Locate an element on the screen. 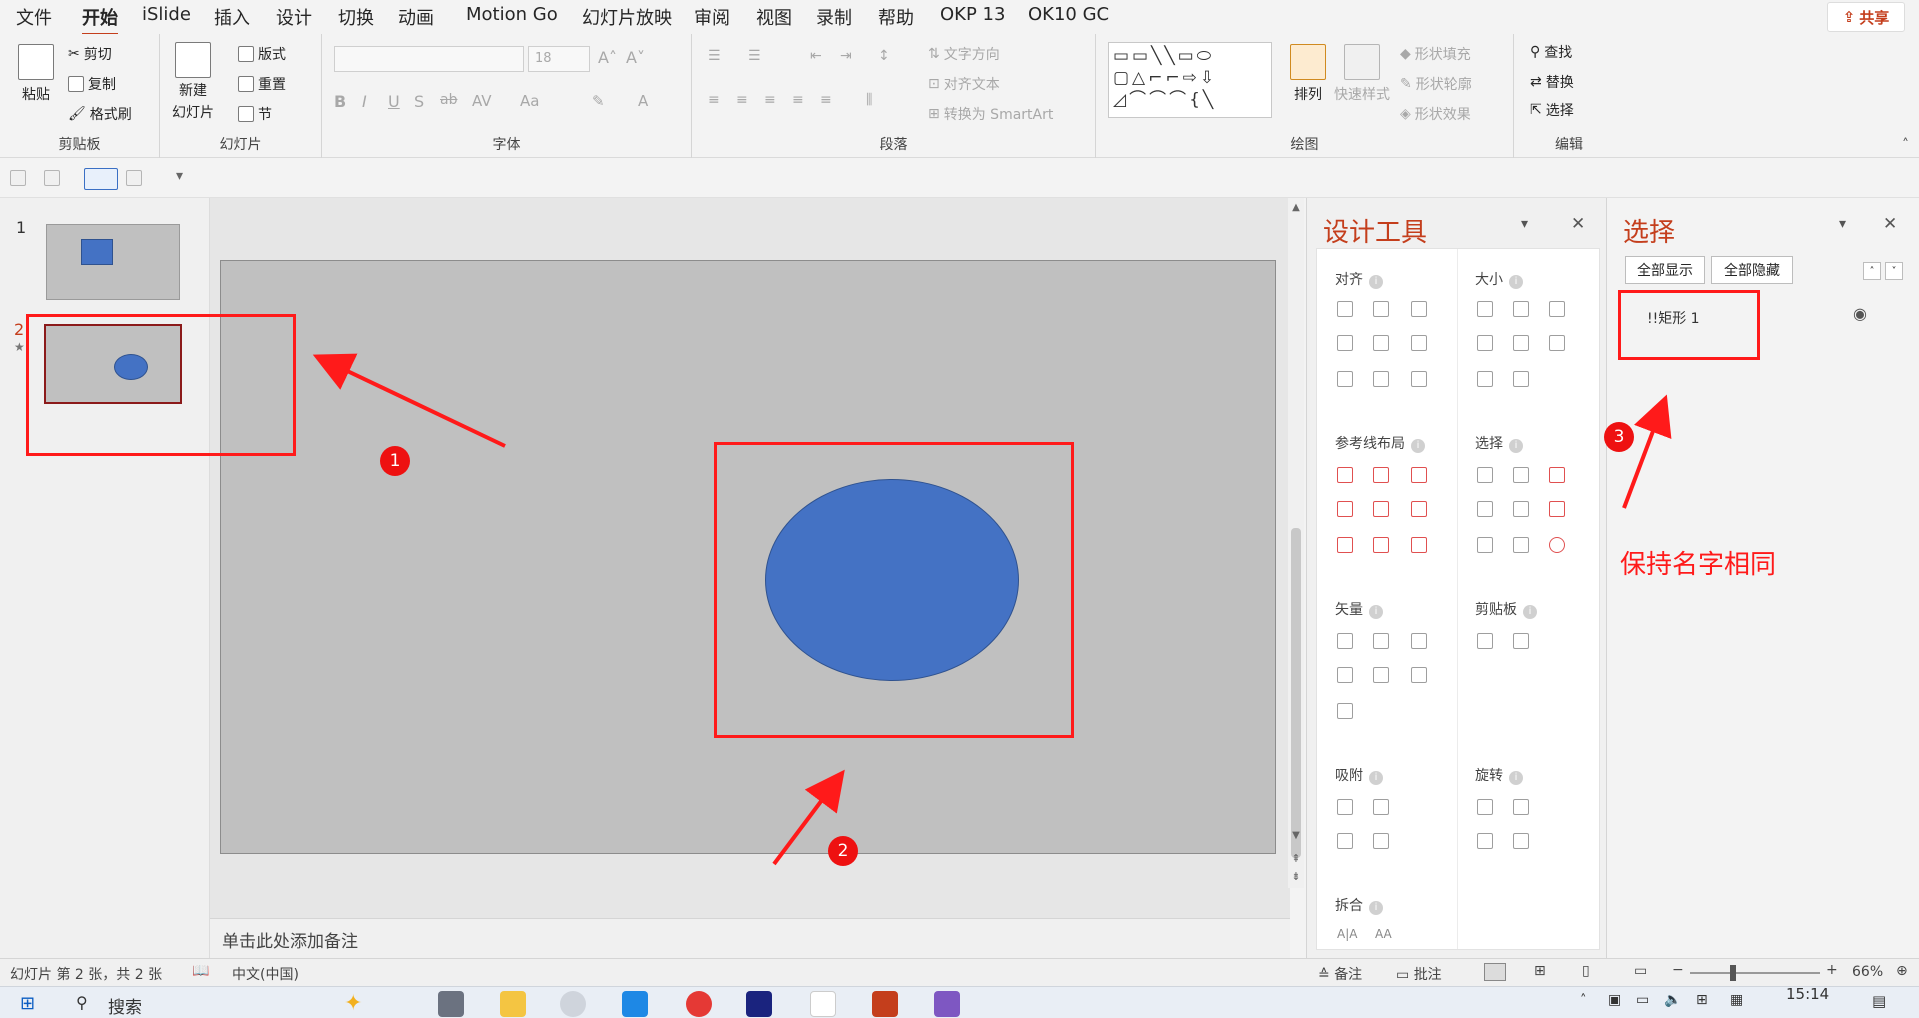 The image size is (1919, 1018). annotation-marker-1: 1 is located at coordinates (395, 461).